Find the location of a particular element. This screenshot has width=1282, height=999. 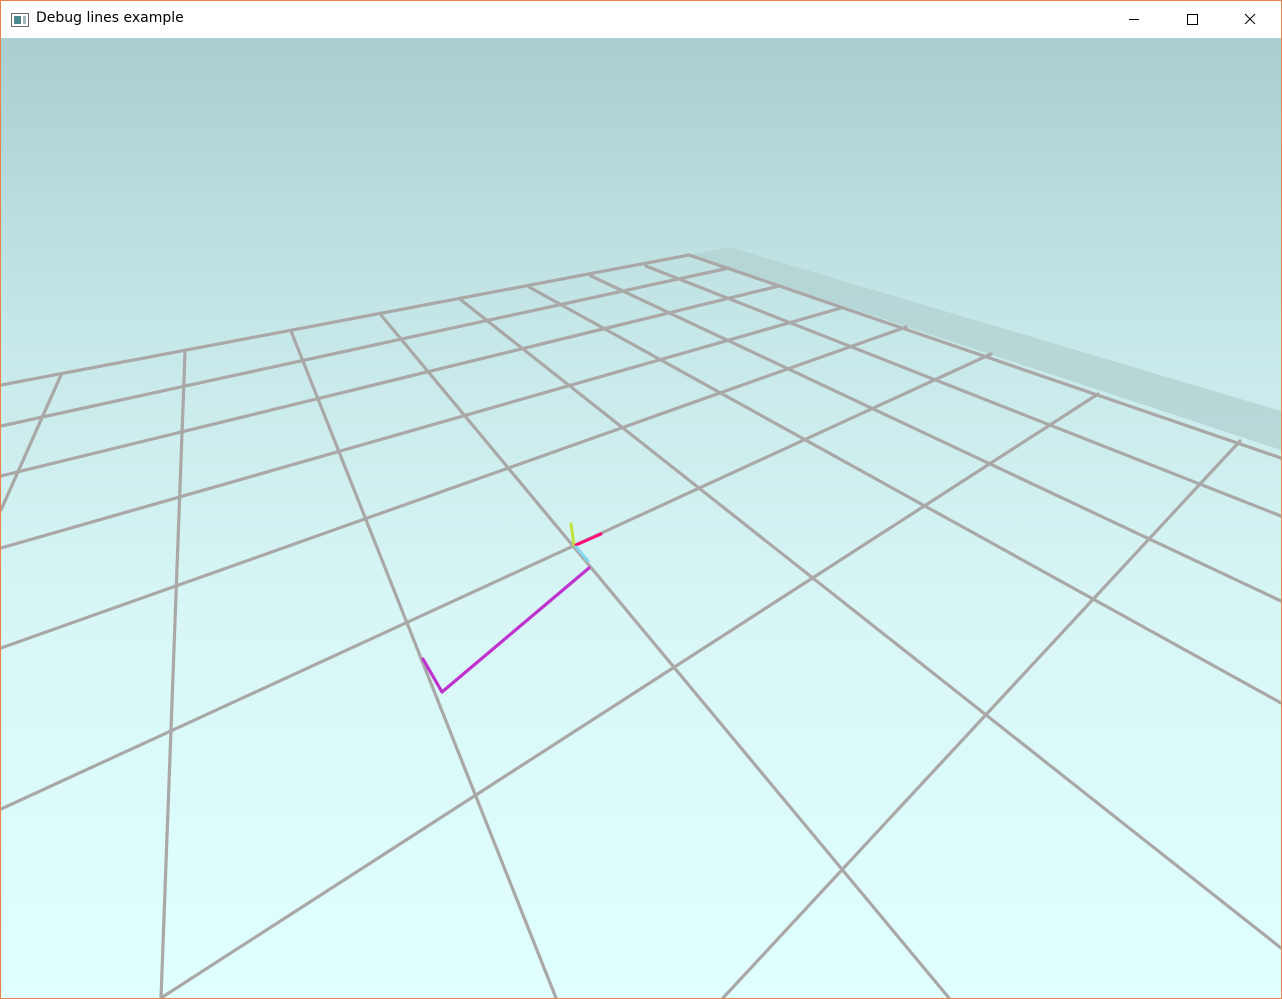

close-button is located at coordinates (1250, 19).